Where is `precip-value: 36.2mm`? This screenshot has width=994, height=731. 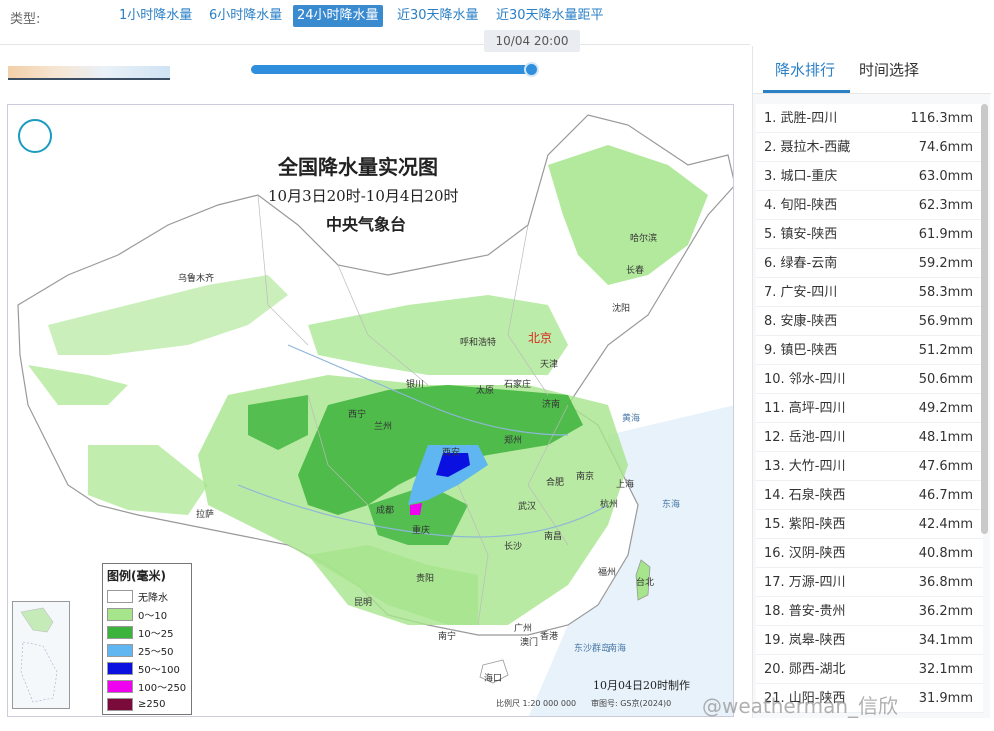
precip-value: 36.2mm is located at coordinates (945, 611).